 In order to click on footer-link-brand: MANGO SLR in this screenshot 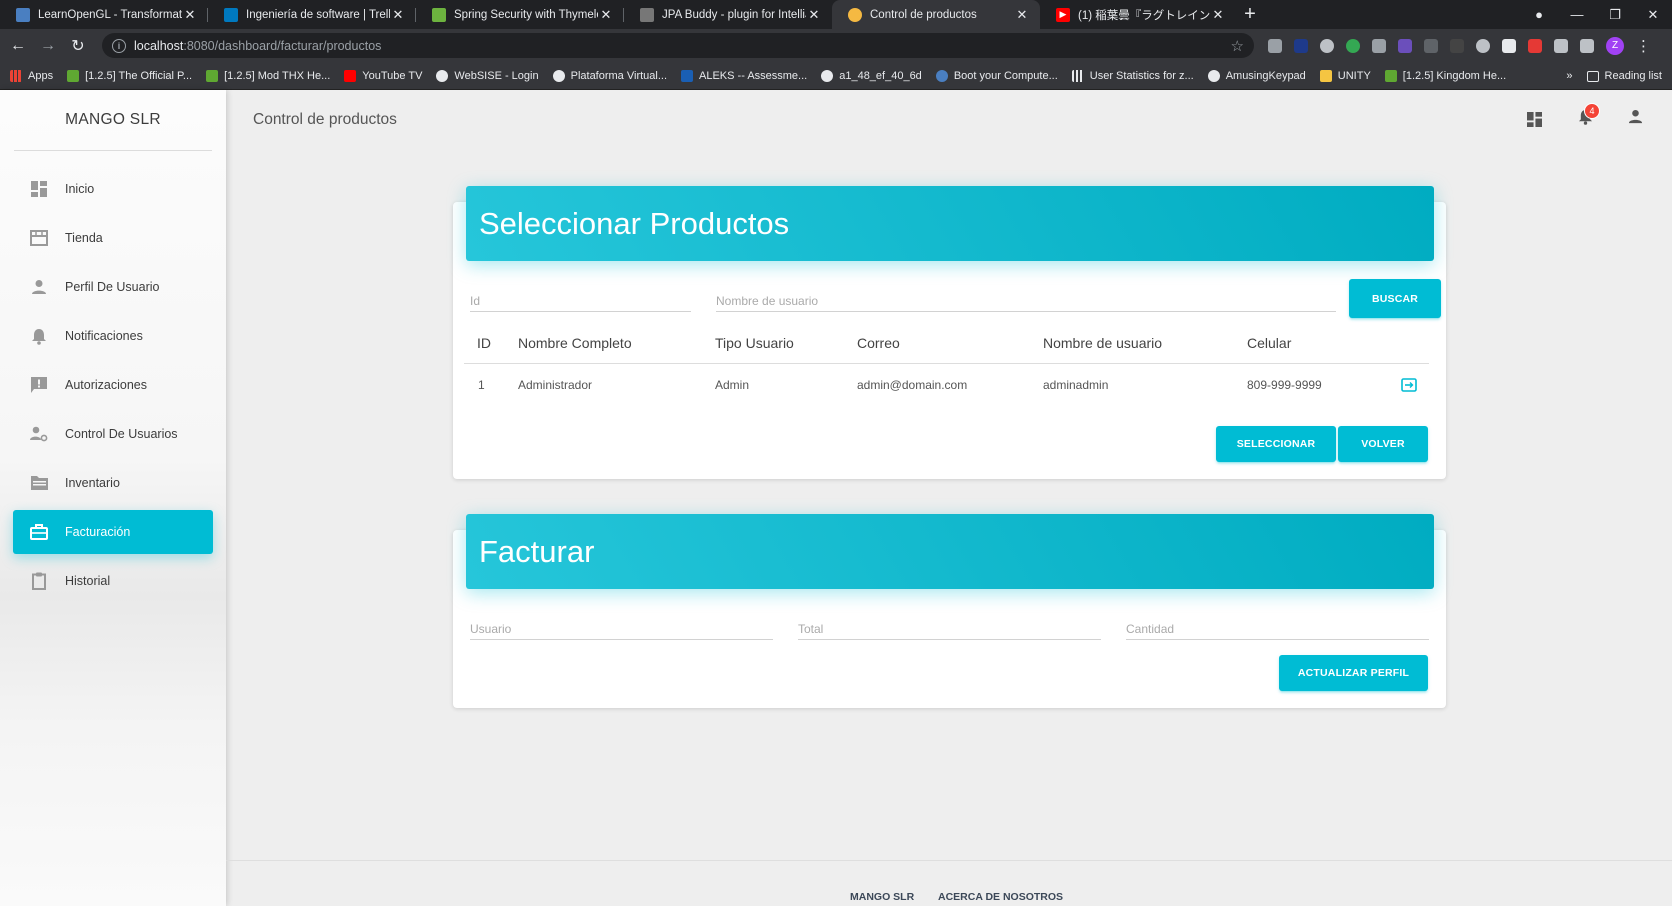, I will do `click(882, 897)`.